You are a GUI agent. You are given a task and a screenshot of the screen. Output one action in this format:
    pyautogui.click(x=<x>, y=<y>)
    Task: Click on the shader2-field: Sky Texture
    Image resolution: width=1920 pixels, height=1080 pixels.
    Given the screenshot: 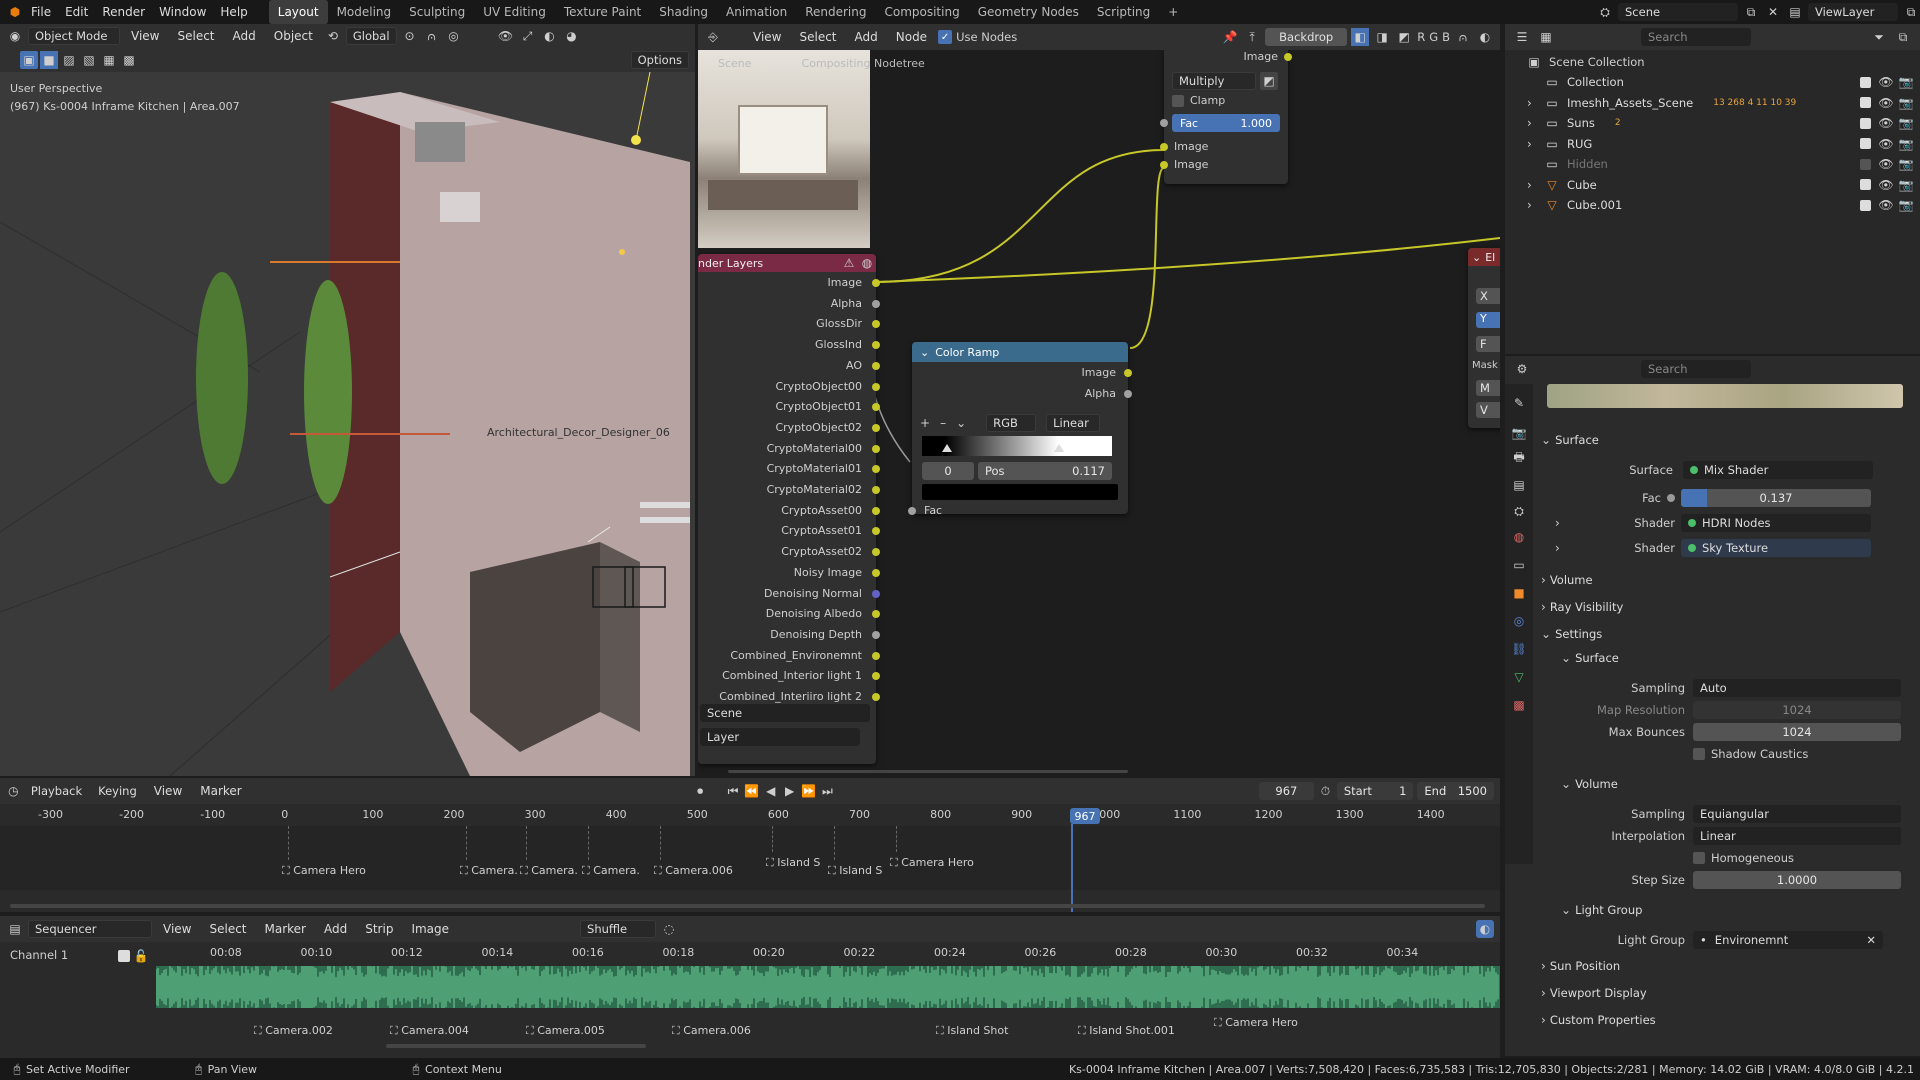 What is the action you would take?
    pyautogui.click(x=1776, y=548)
    